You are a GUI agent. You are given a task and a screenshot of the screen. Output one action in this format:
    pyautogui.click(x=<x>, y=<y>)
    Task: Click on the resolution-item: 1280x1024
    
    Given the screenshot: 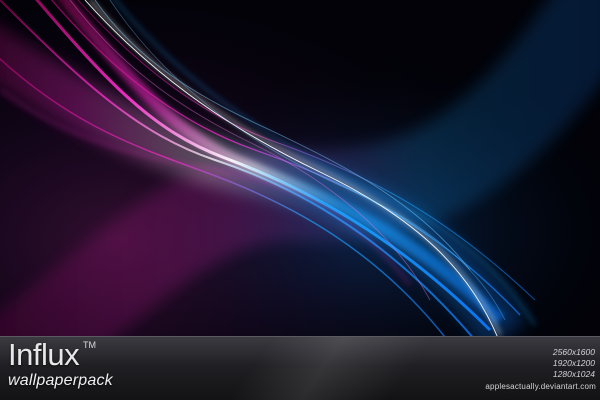 What is the action you would take?
    pyautogui.click(x=573, y=374)
    